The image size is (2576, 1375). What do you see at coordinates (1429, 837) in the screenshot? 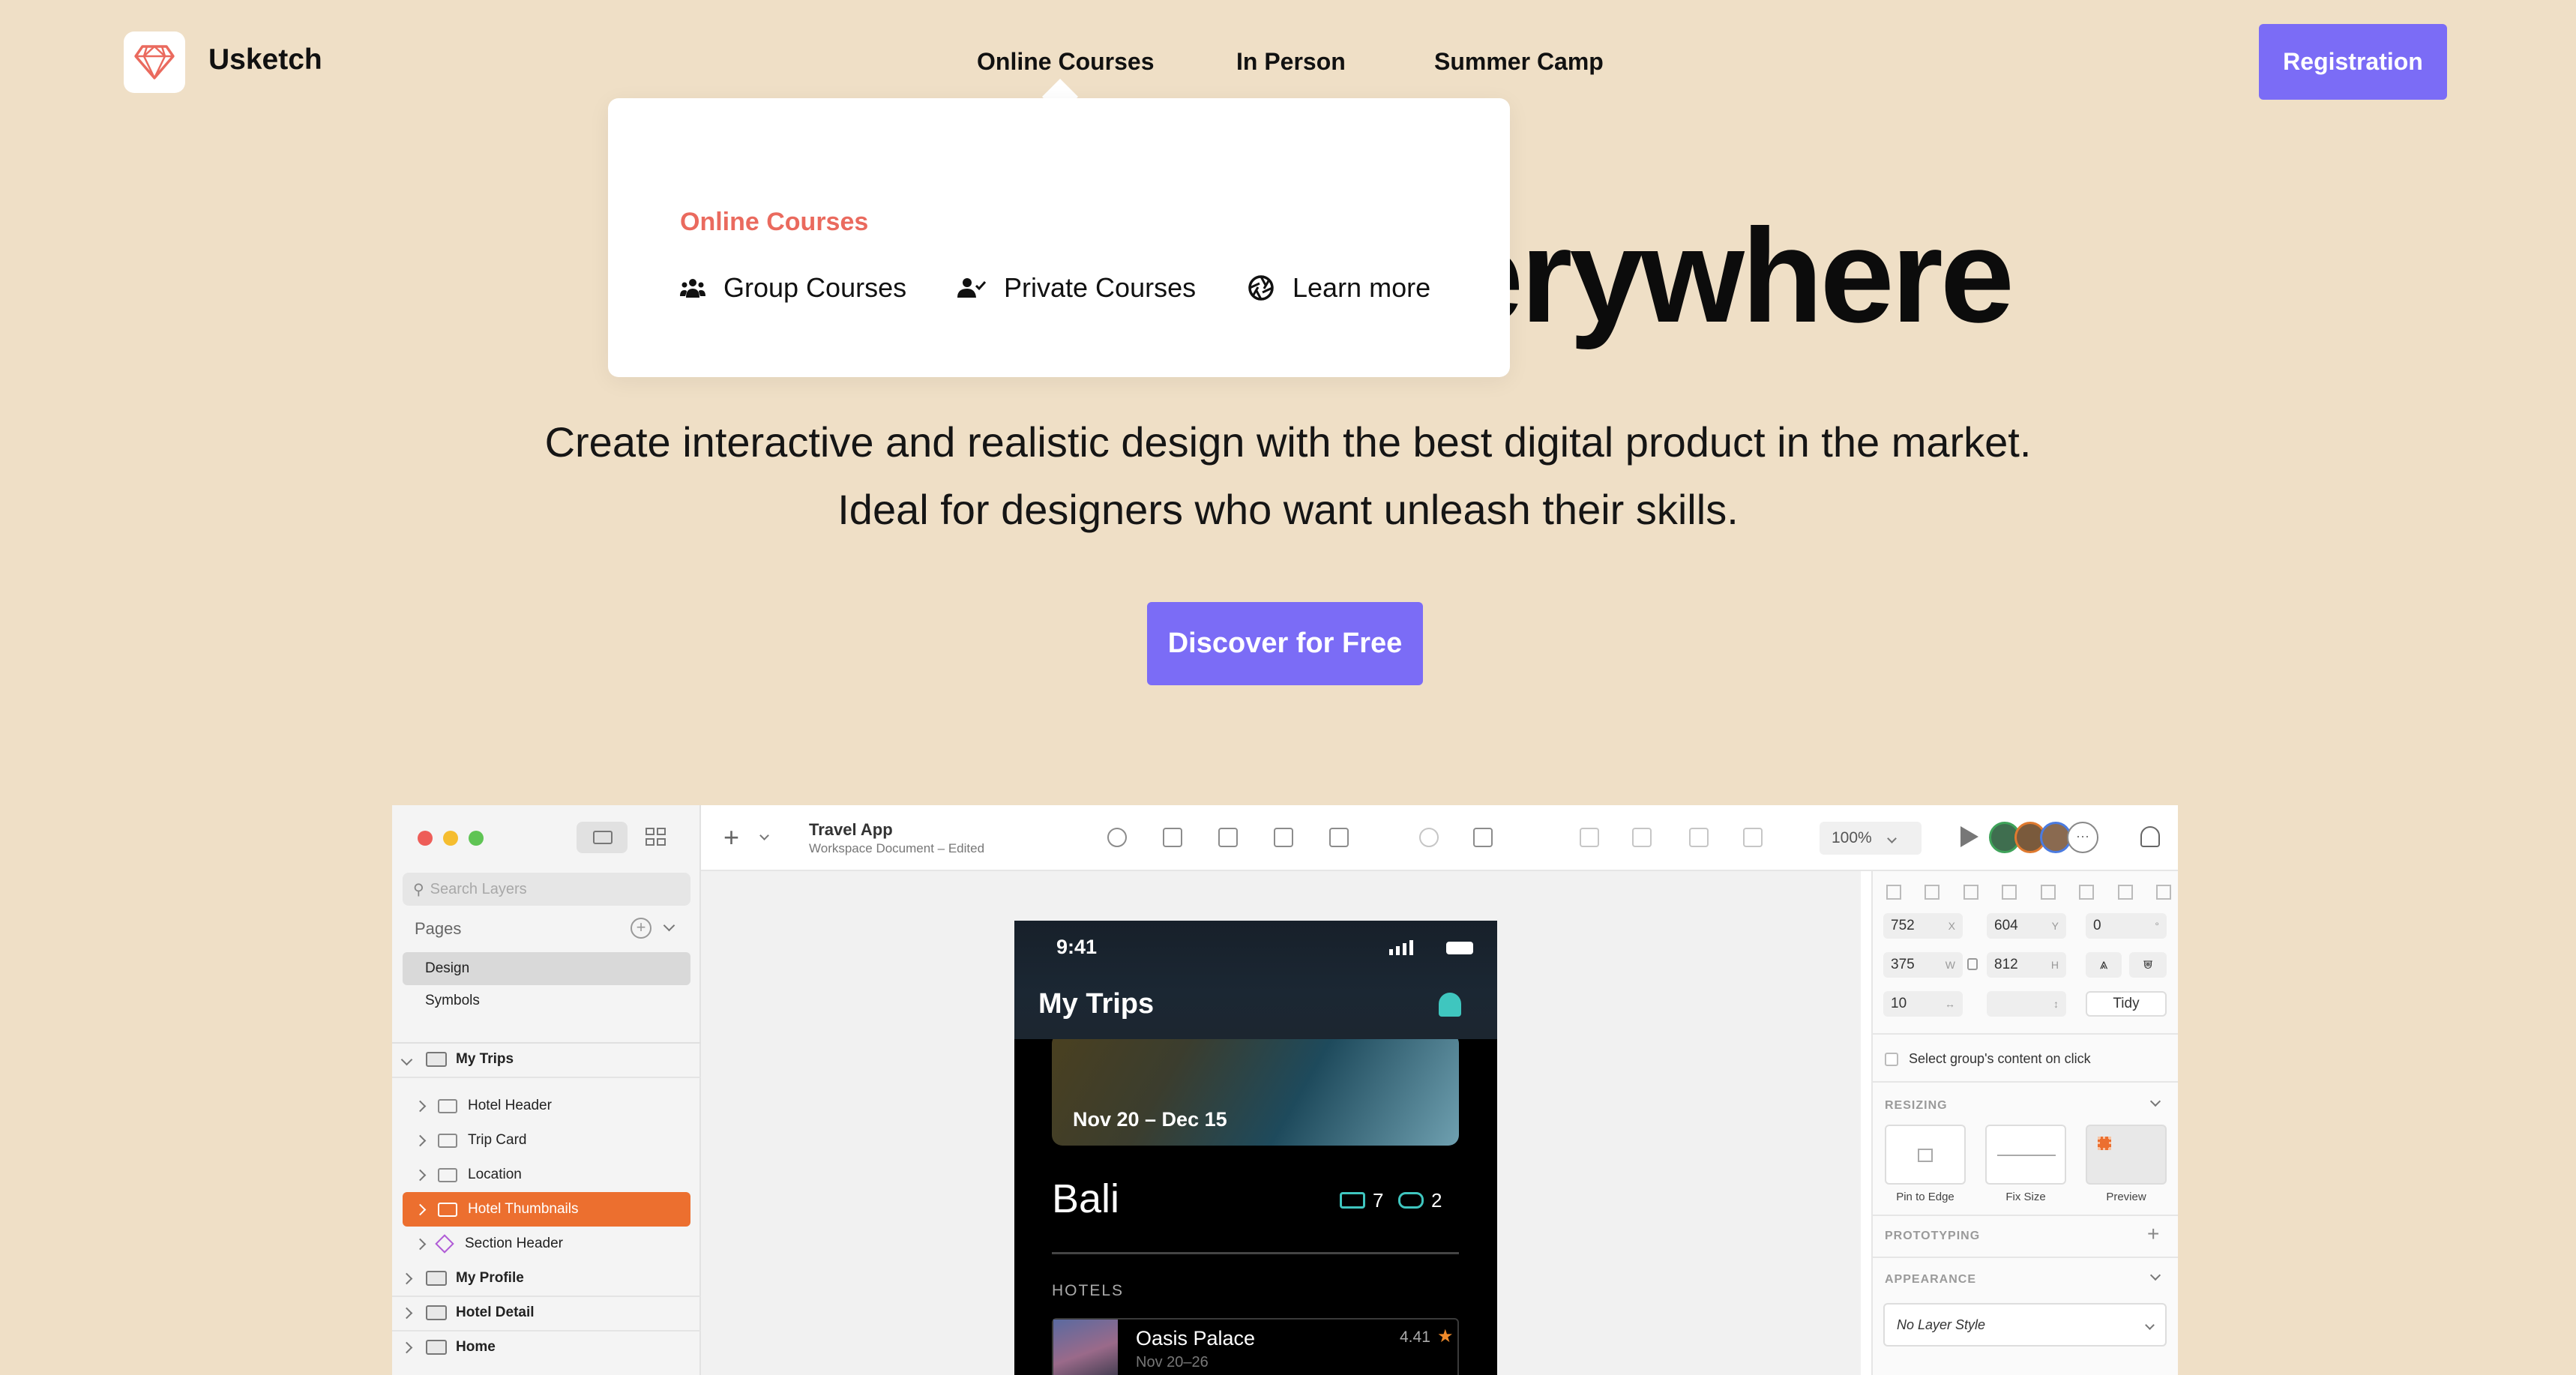
I see `flatten-icon` at bounding box center [1429, 837].